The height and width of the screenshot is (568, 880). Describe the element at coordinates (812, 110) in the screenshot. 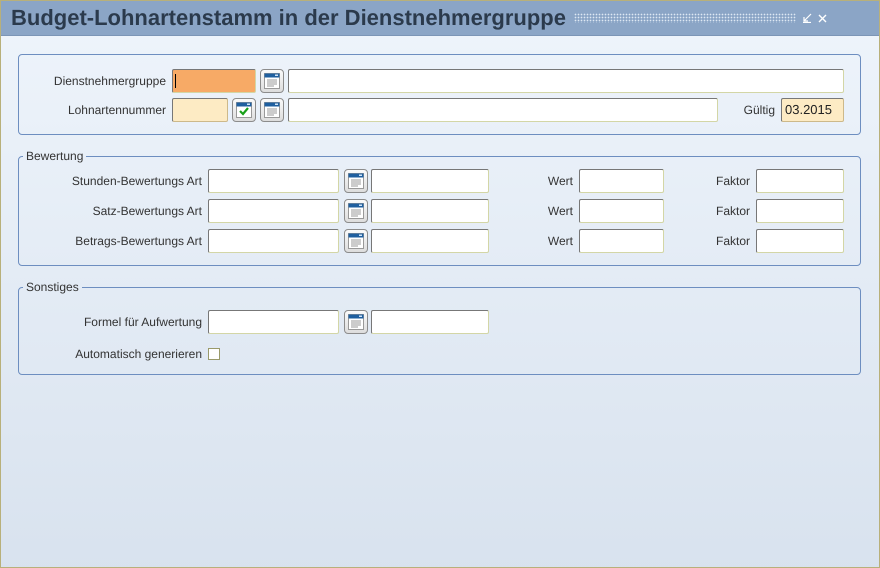

I see `input-field: 03.2015` at that location.